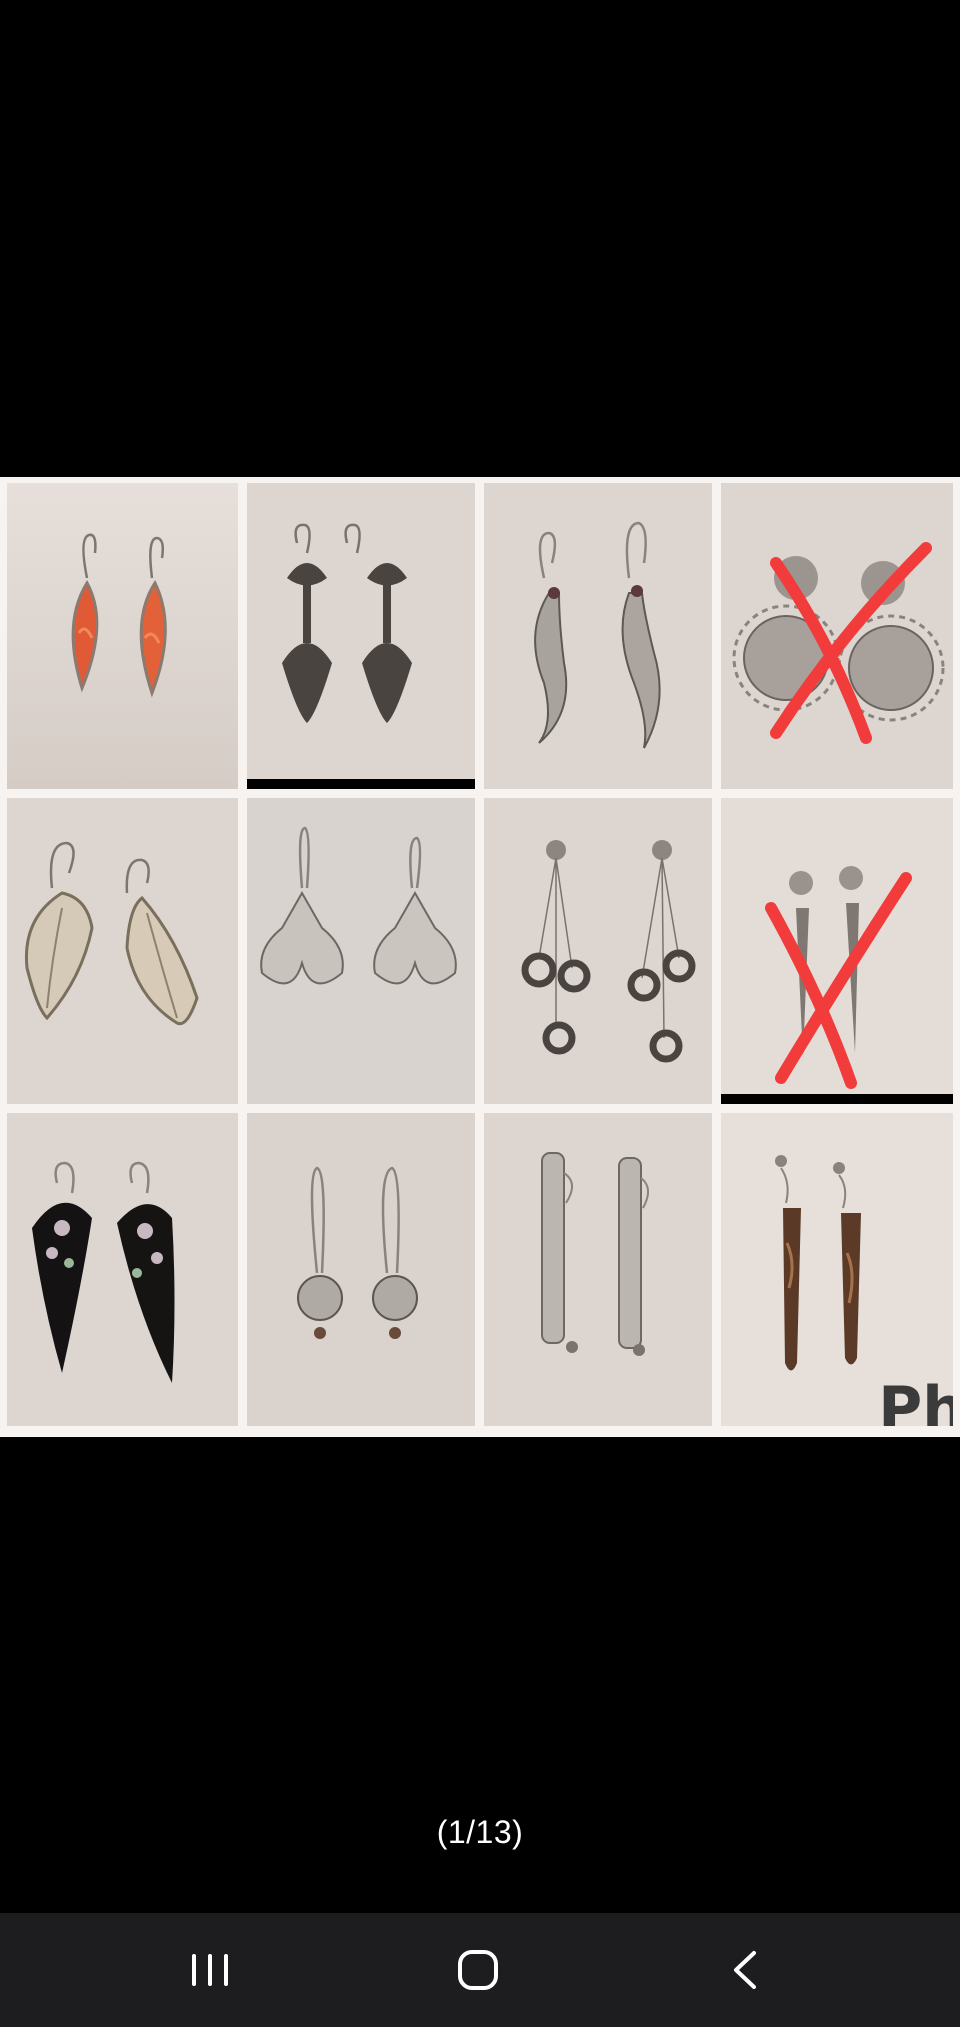  Describe the element at coordinates (837, 1269) in the screenshot. I see `tile-stone-bar-earrings: Ph` at that location.